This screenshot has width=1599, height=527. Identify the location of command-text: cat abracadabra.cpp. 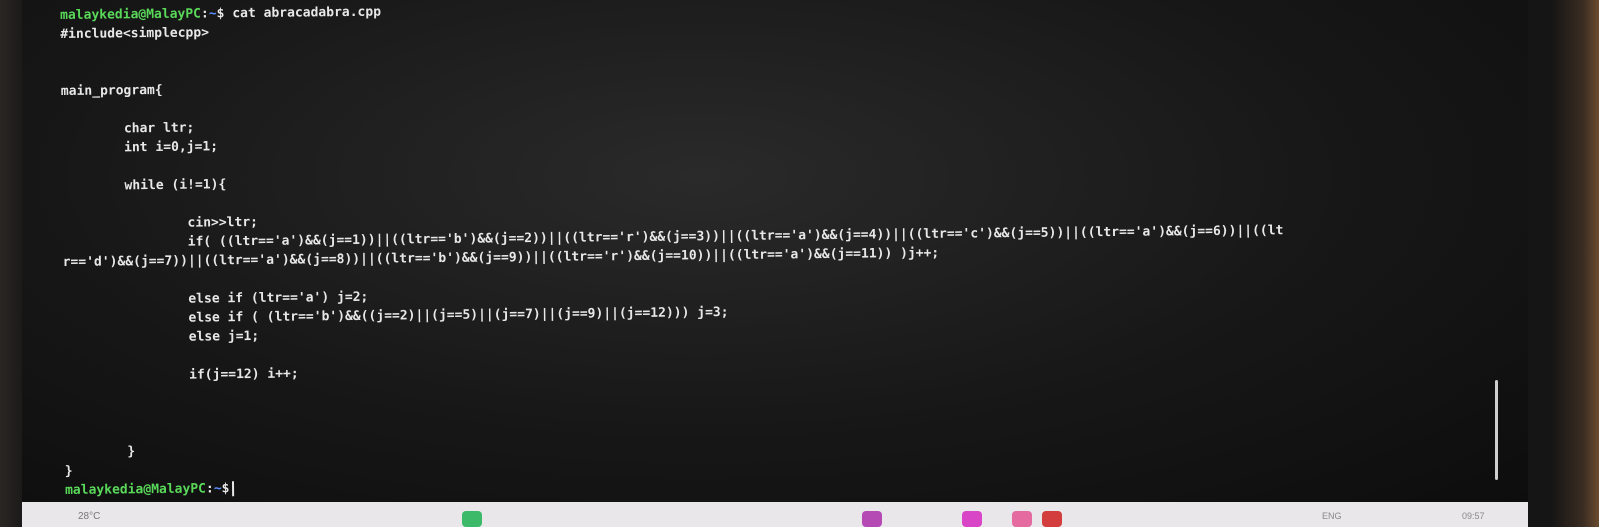
(307, 13).